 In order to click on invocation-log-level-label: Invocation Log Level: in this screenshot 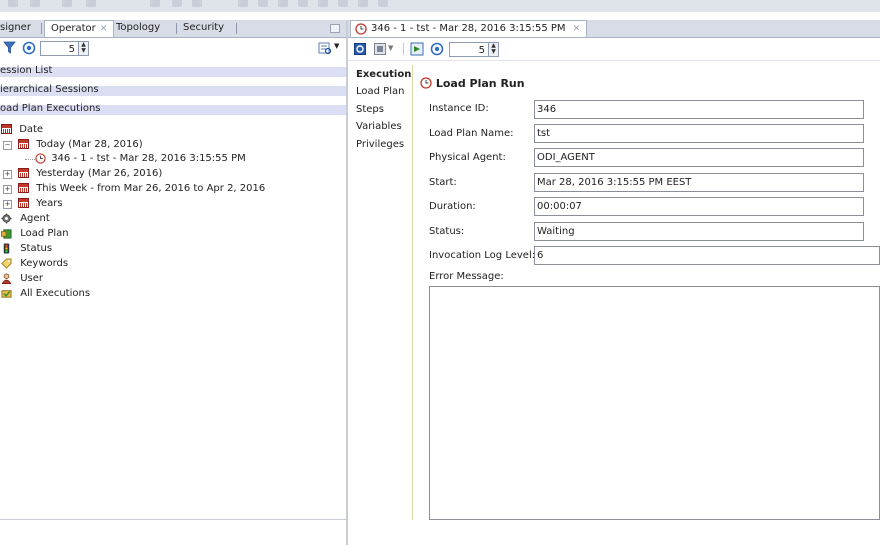, I will do `click(482, 255)`.